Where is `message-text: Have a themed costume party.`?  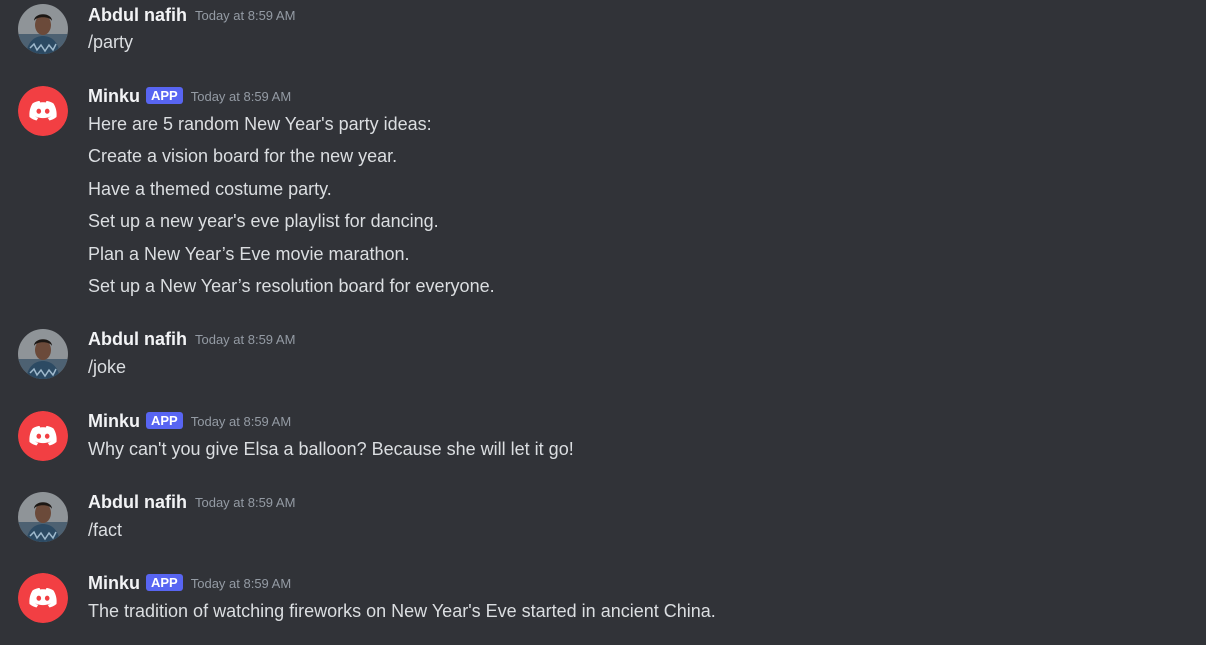
message-text: Have a themed costume party. is located at coordinates (210, 189).